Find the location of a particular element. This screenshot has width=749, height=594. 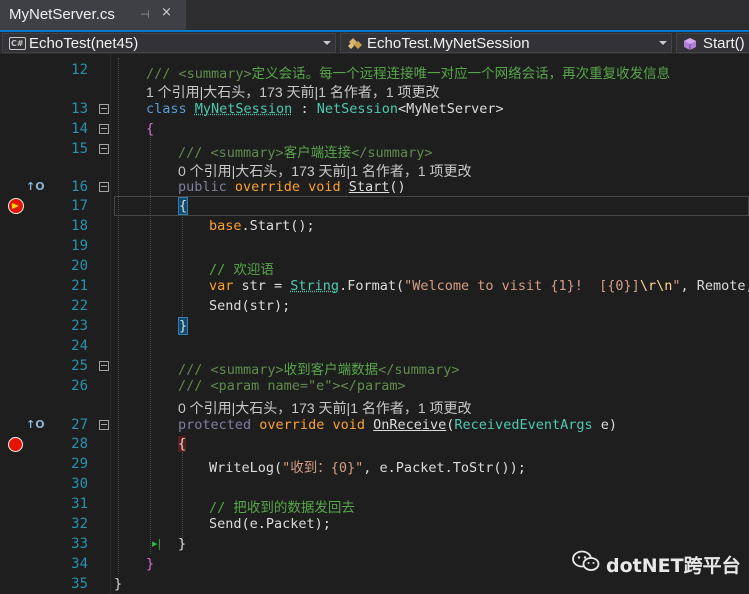

line-number: 23 is located at coordinates (79, 326).